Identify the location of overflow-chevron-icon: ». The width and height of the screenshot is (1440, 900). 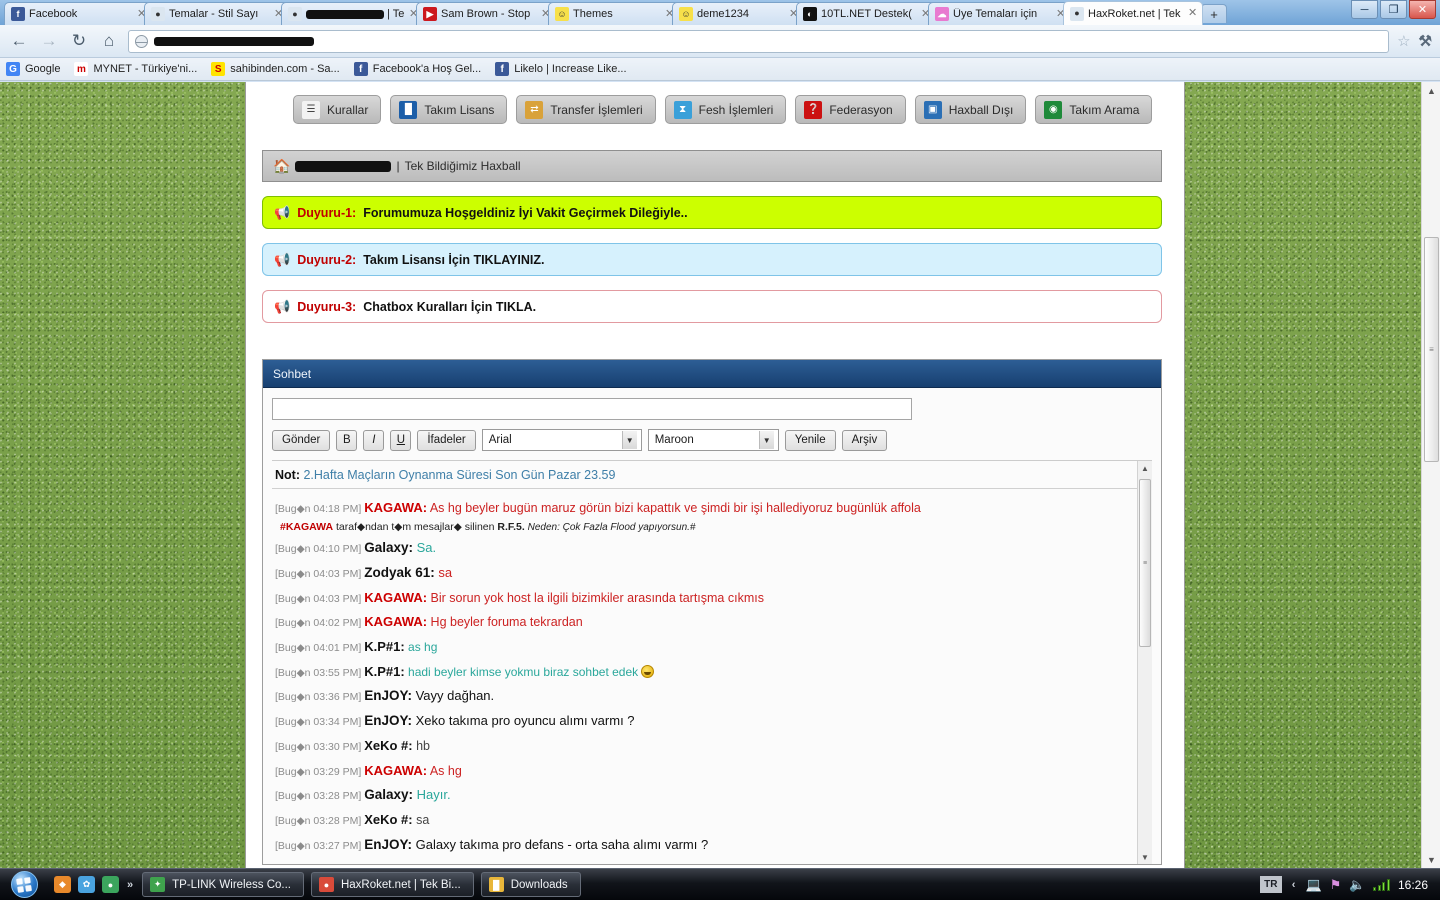
(130, 885).